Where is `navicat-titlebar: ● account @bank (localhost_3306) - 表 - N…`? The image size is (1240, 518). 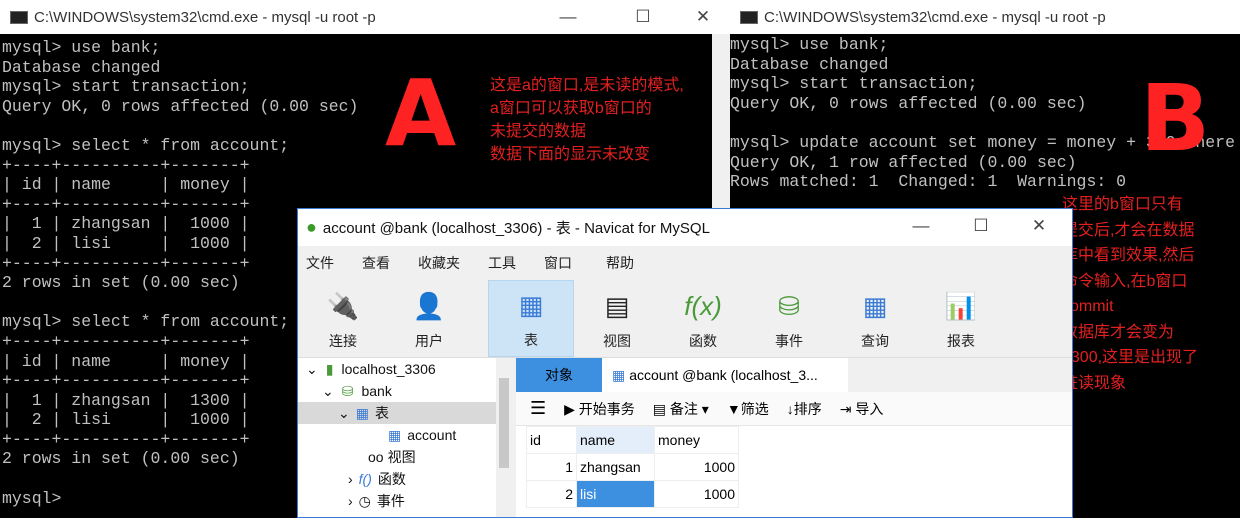
navicat-titlebar: ● account @bank (localhost_3306) - 表 - N… is located at coordinates (685, 227).